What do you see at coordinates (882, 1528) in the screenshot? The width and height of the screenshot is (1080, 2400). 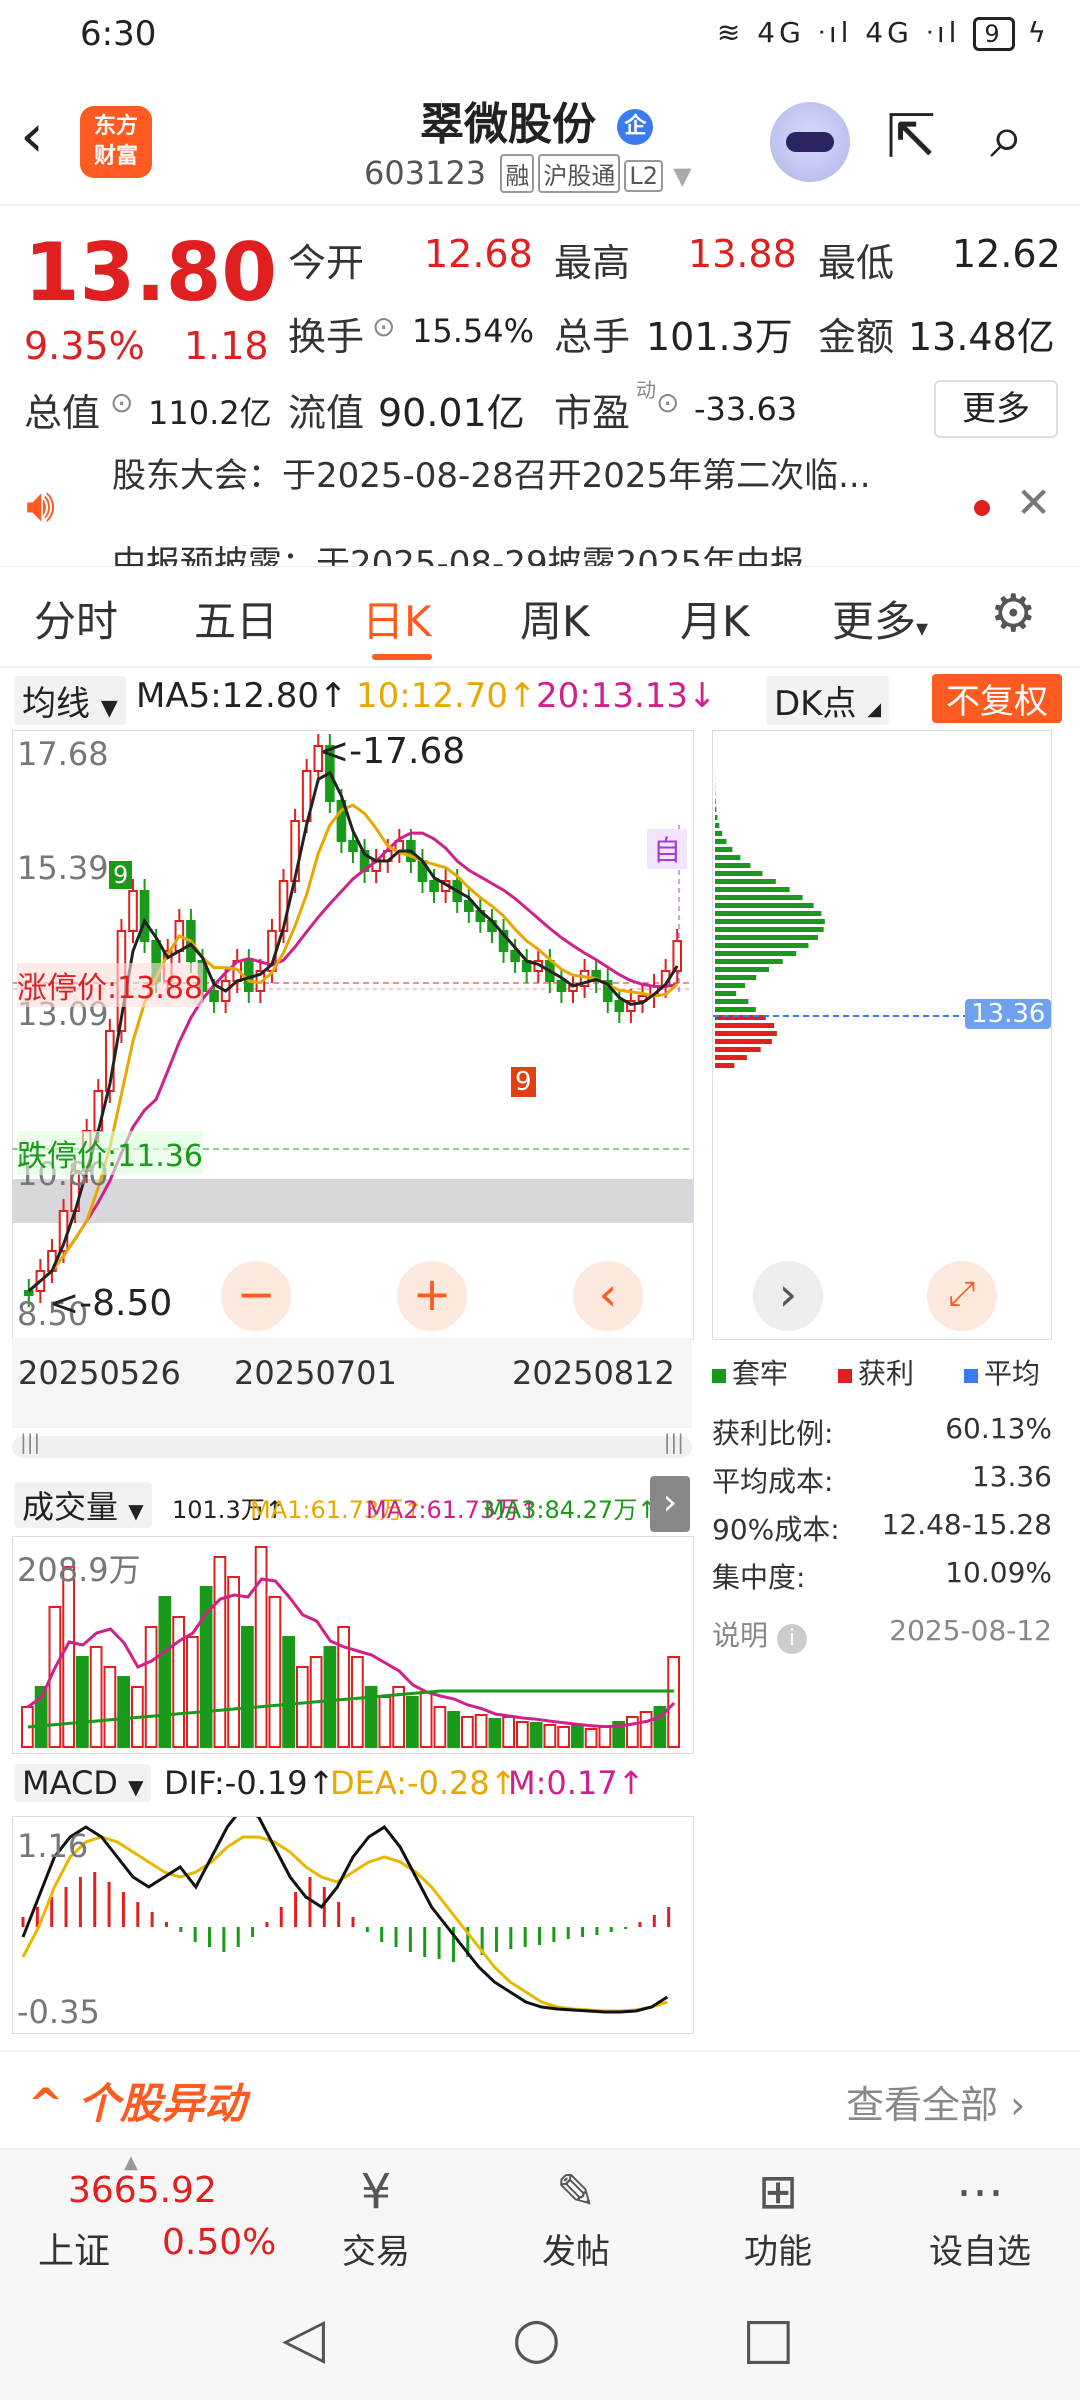 I see `chip-row: 90%成本: 12.48-15.28` at bounding box center [882, 1528].